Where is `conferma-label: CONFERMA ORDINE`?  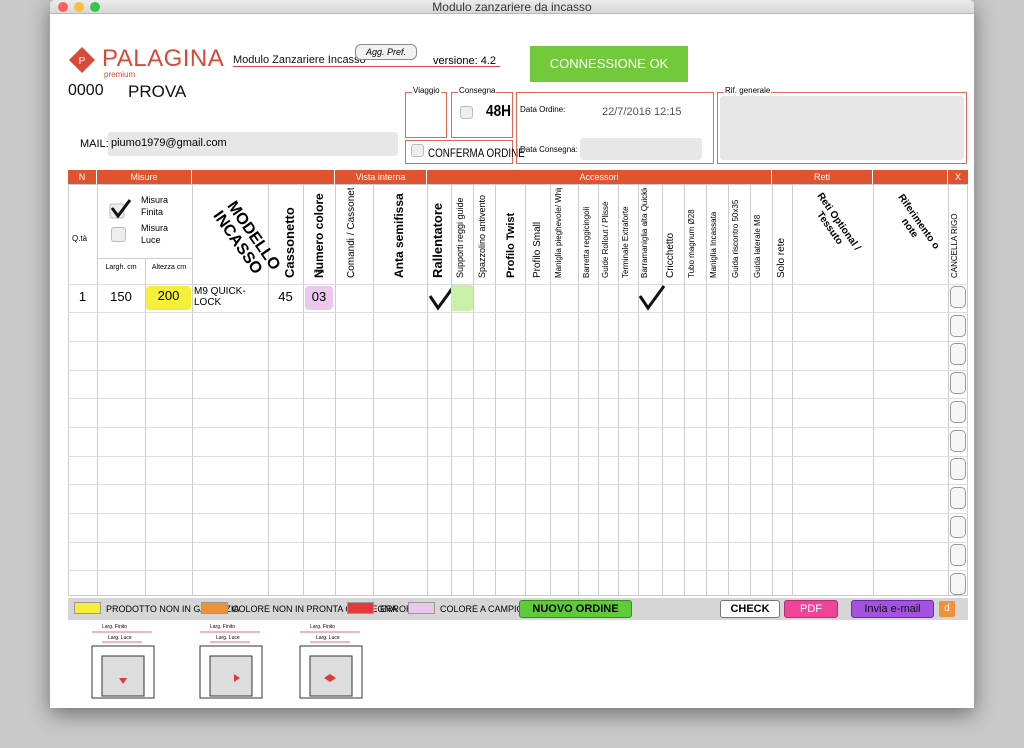
conferma-label: CONFERMA ORDINE is located at coordinates (476, 153).